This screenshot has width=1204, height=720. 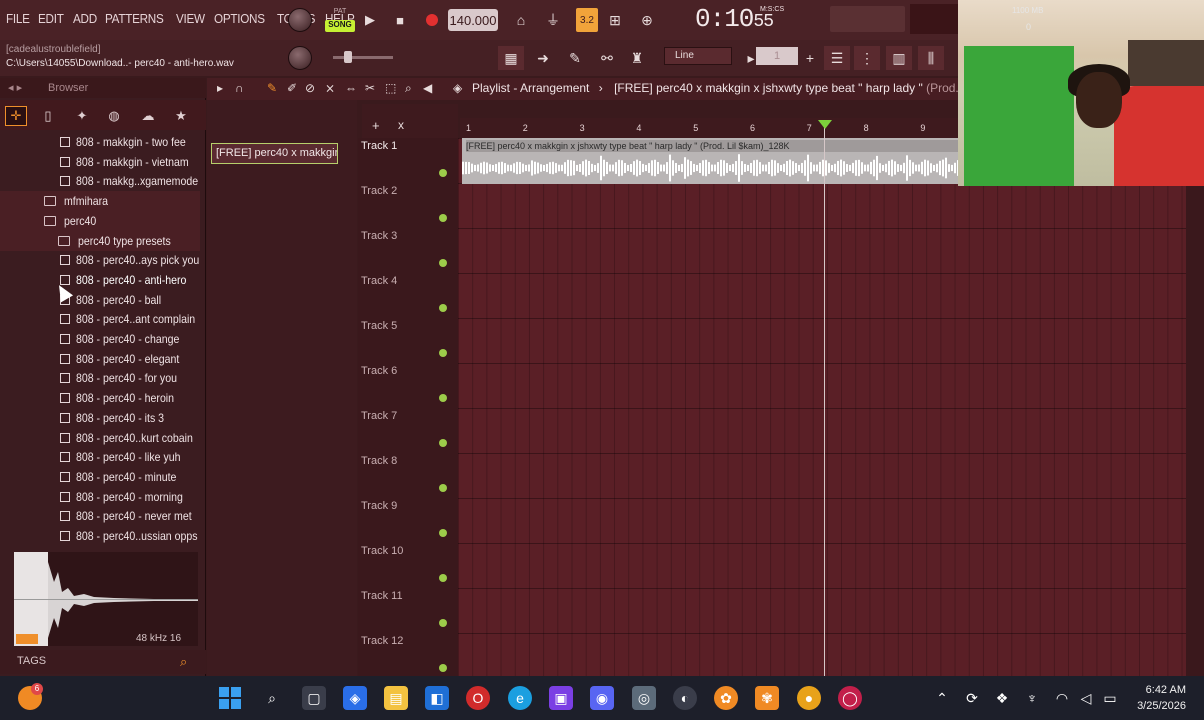 What do you see at coordinates (647, 20) in the screenshot?
I see `loop-record-icon: ⊕` at bounding box center [647, 20].